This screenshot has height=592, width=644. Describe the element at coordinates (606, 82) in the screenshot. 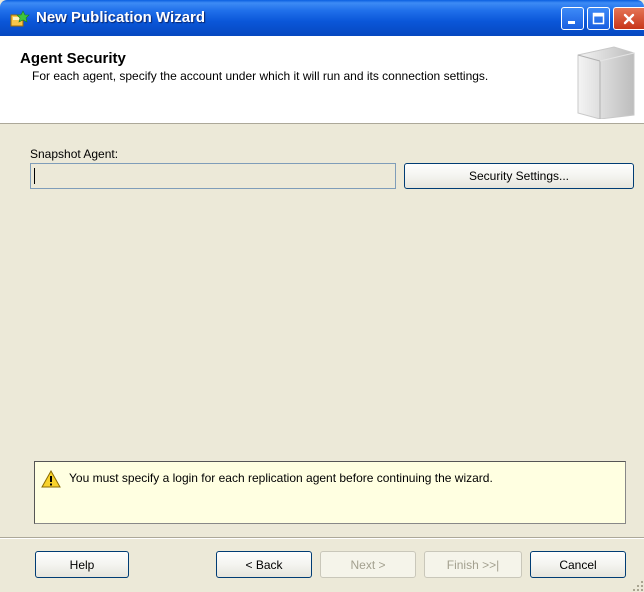

I see `wizard-banner-graphic` at that location.